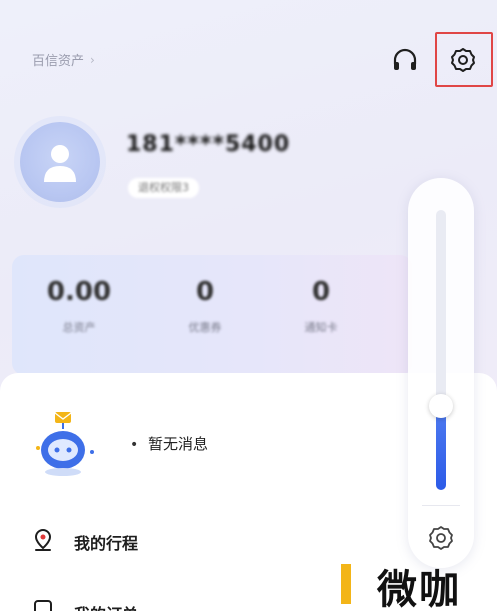  What do you see at coordinates (163, 188) in the screenshot?
I see `id-badge: 退权权限3` at bounding box center [163, 188].